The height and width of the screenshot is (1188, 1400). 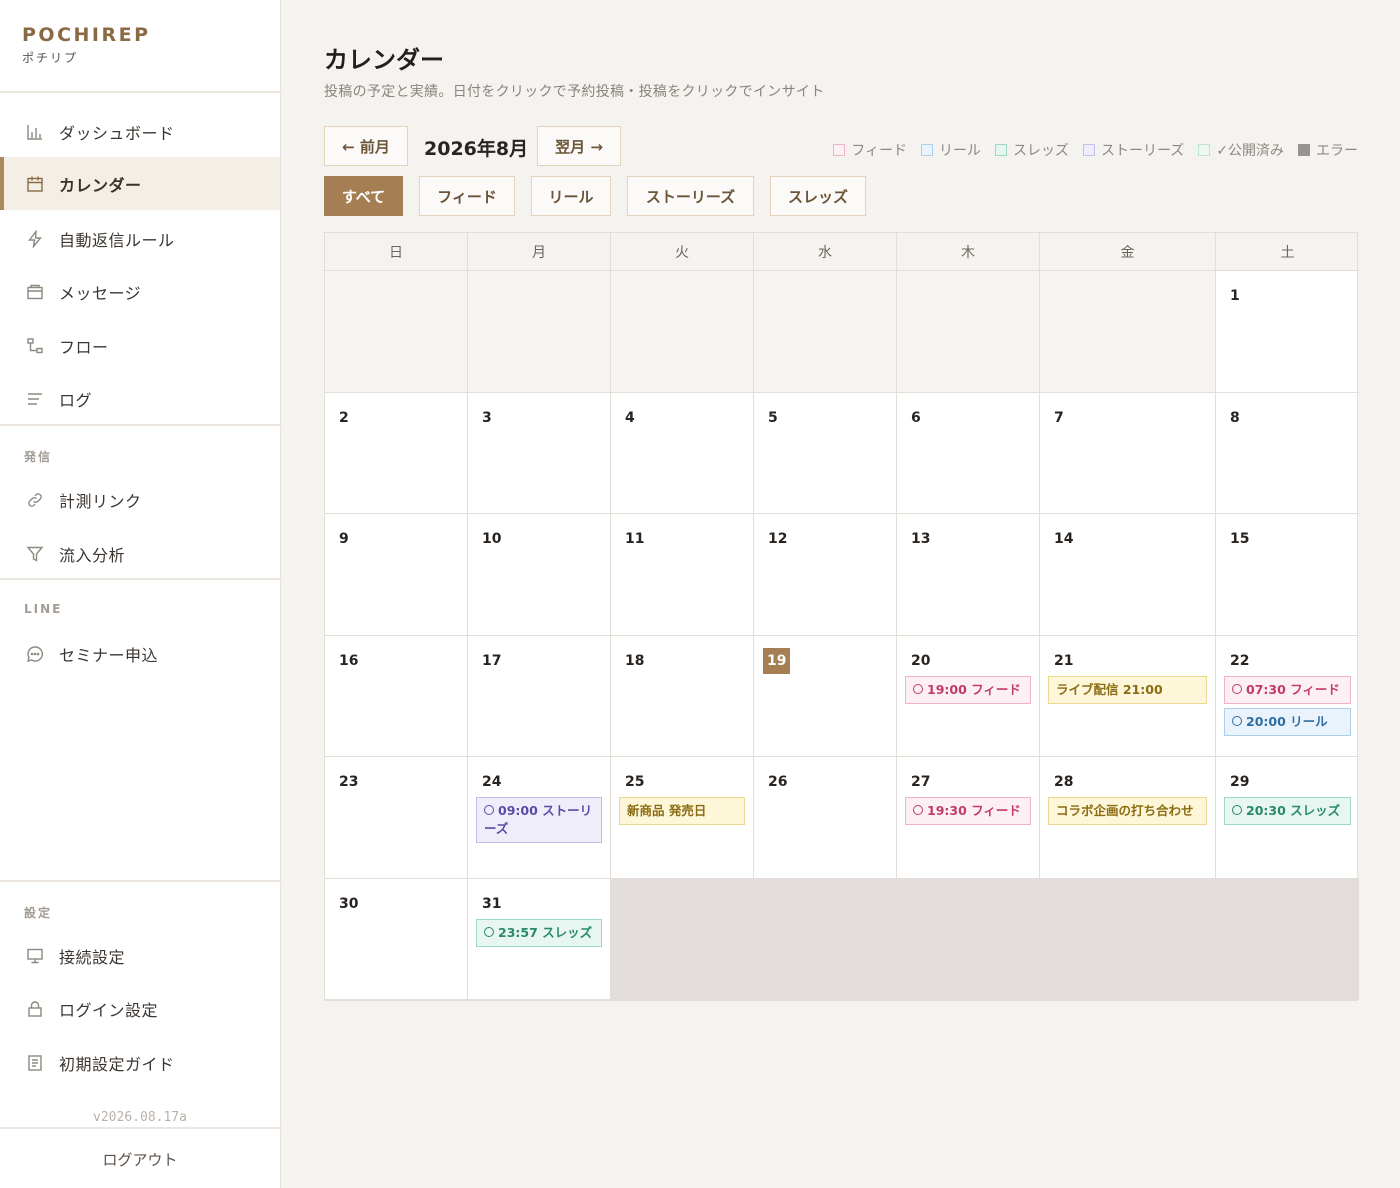 What do you see at coordinates (140, 653) in the screenshot?
I see `sidebar-item-seminar-signup: セミナー申込` at bounding box center [140, 653].